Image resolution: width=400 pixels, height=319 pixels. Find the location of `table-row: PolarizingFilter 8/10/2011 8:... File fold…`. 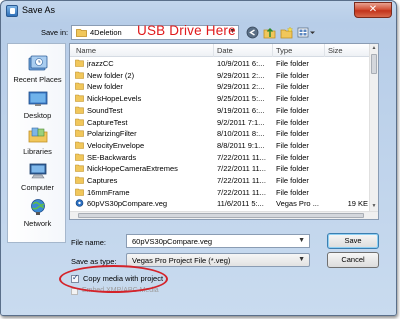

table-row: PolarizingFilter 8/10/2011 8:... File fold… is located at coordinates (220, 133).